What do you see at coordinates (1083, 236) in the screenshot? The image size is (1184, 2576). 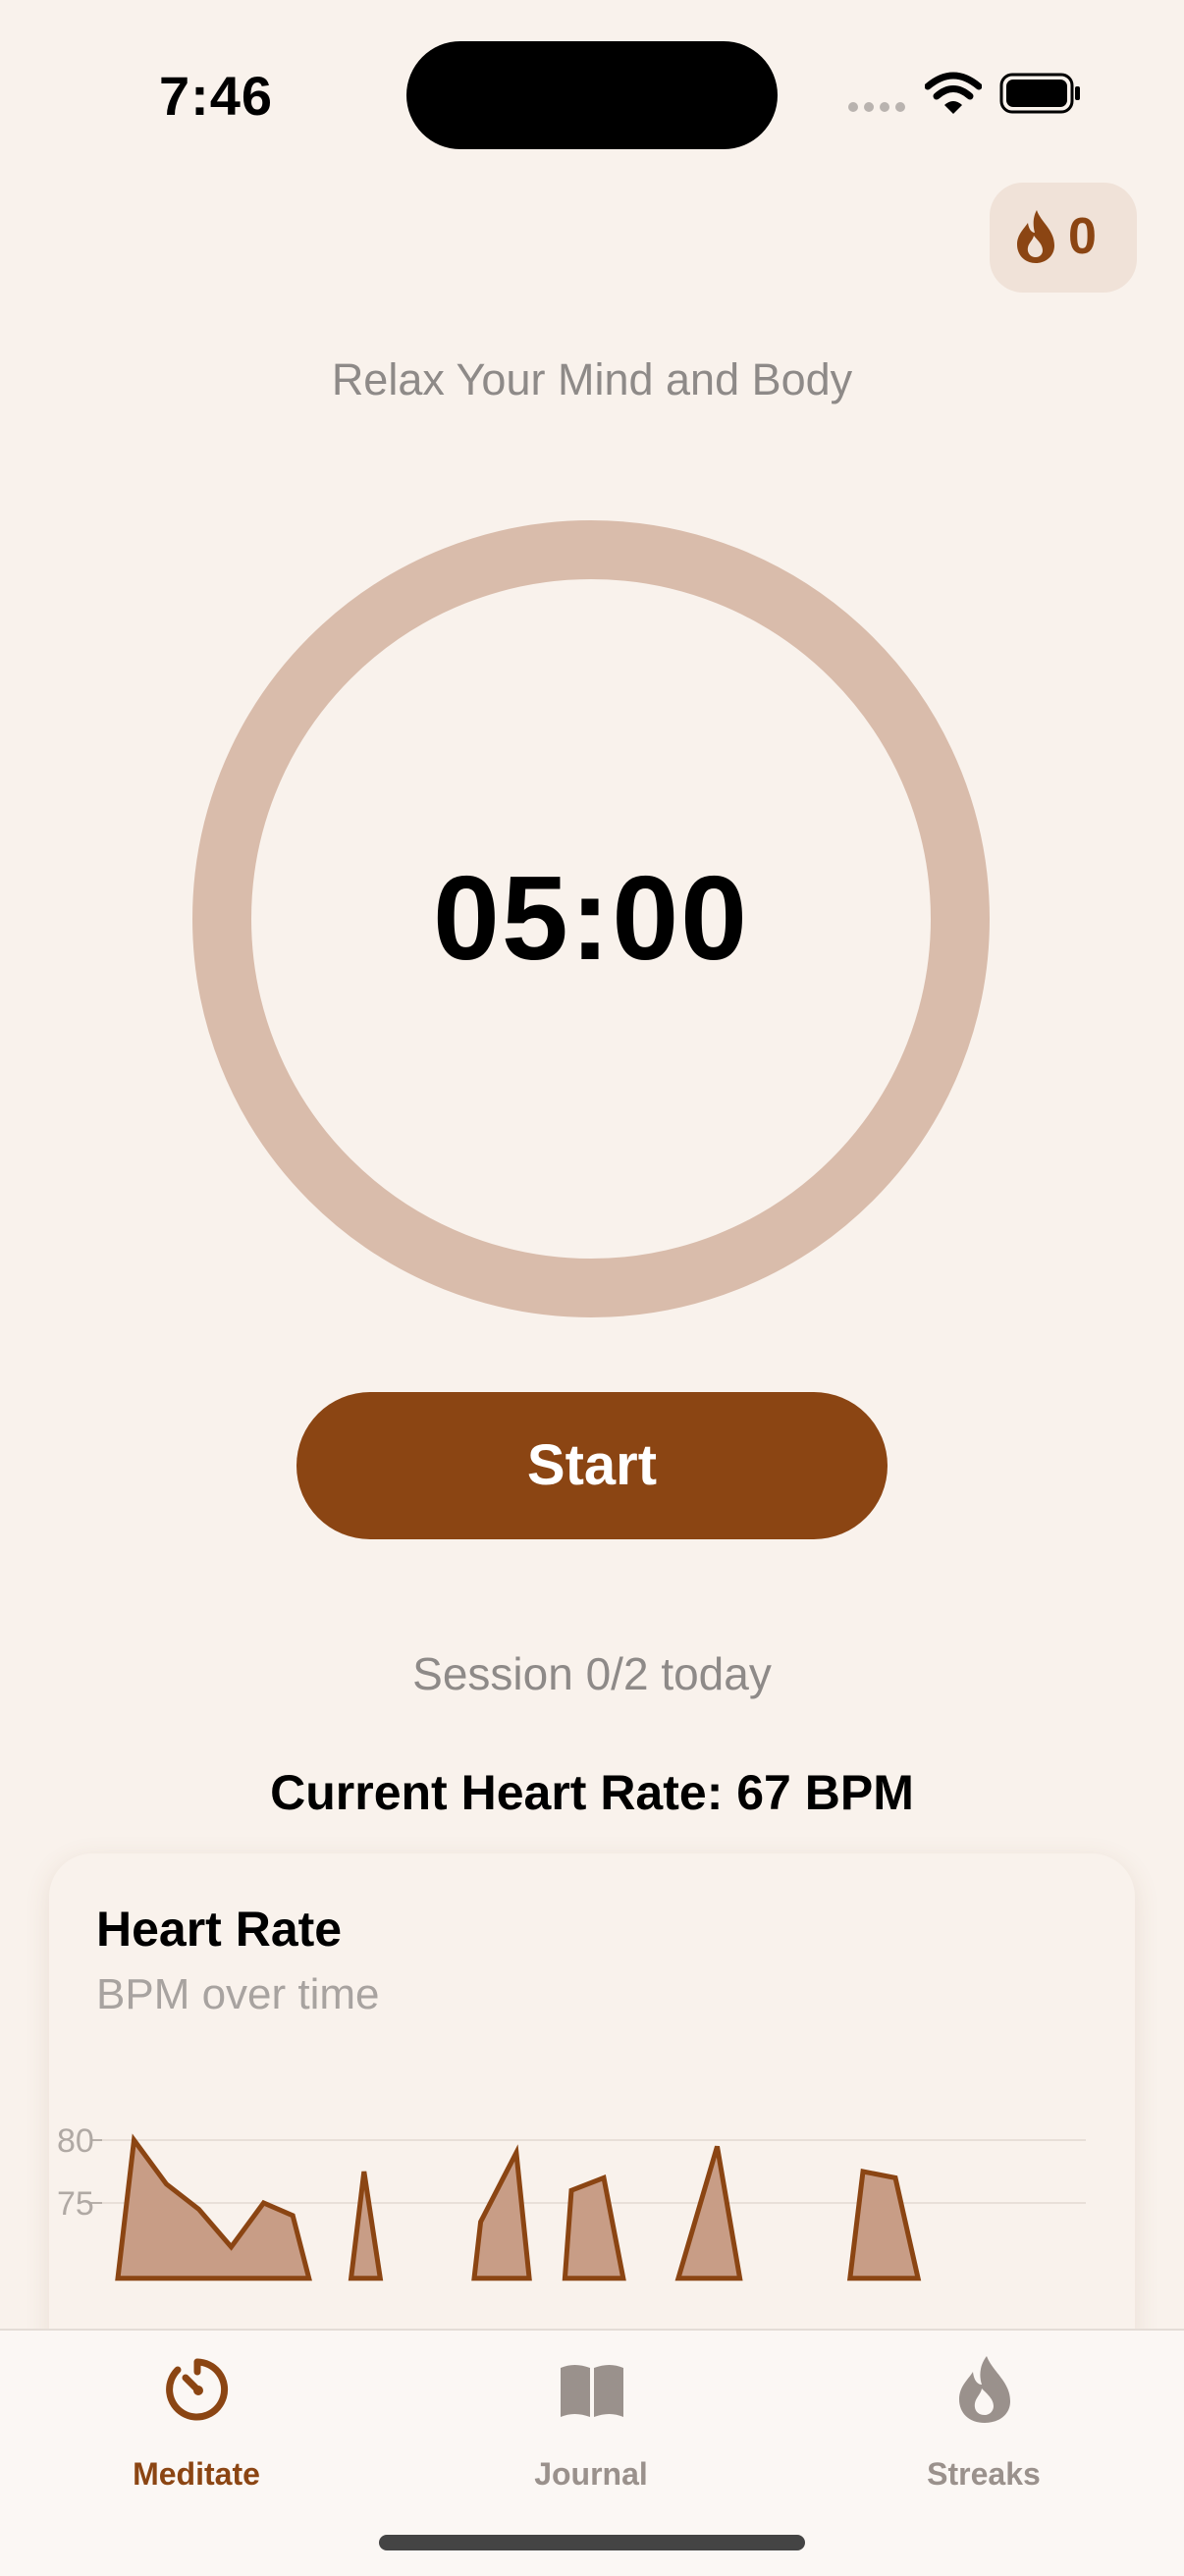 I see `streak-count: 0` at bounding box center [1083, 236].